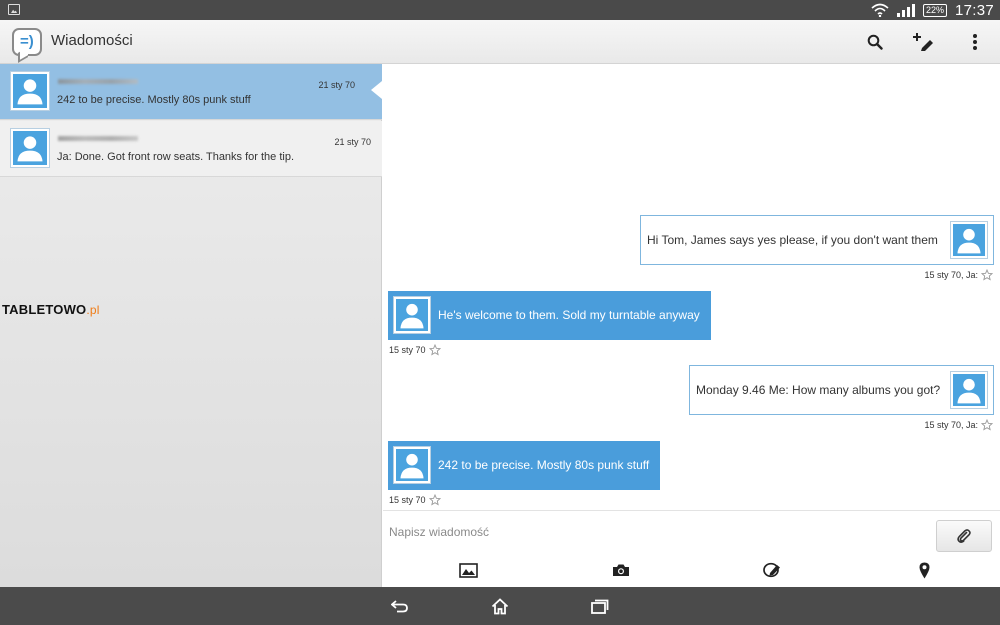  I want to click on action-bar: =) Wiadomości, so click(500, 42).